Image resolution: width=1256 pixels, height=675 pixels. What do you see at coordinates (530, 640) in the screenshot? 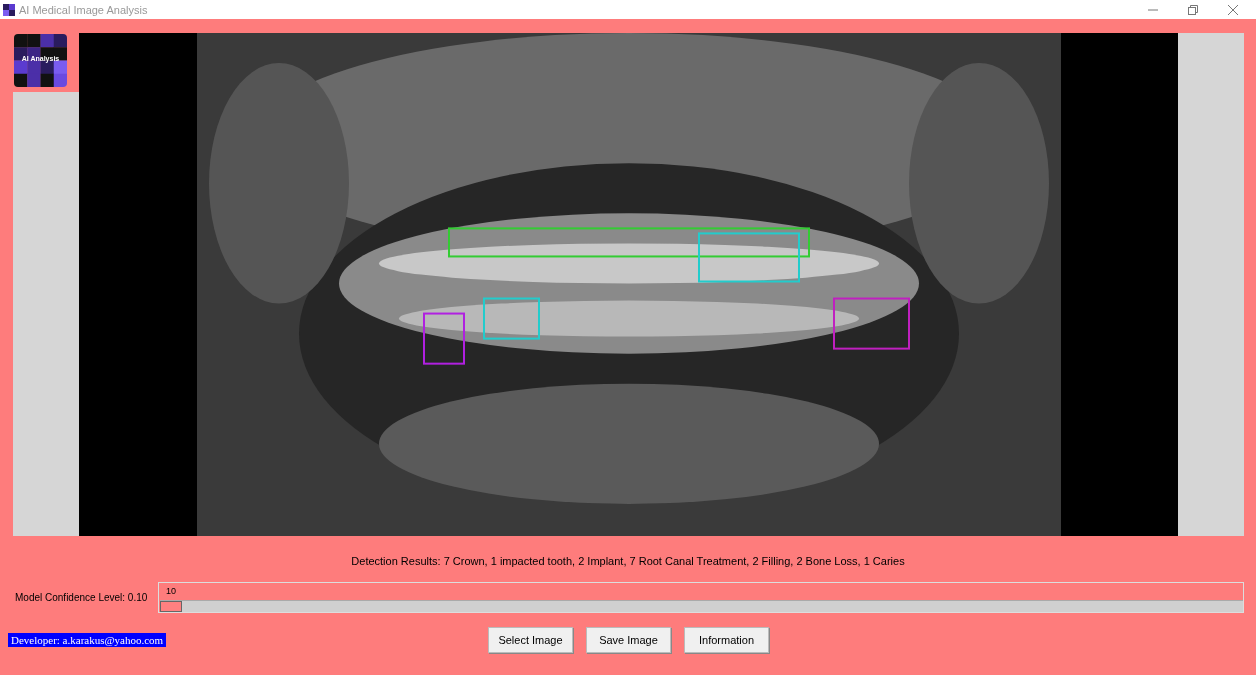
I see `action-button: Select Image` at bounding box center [530, 640].